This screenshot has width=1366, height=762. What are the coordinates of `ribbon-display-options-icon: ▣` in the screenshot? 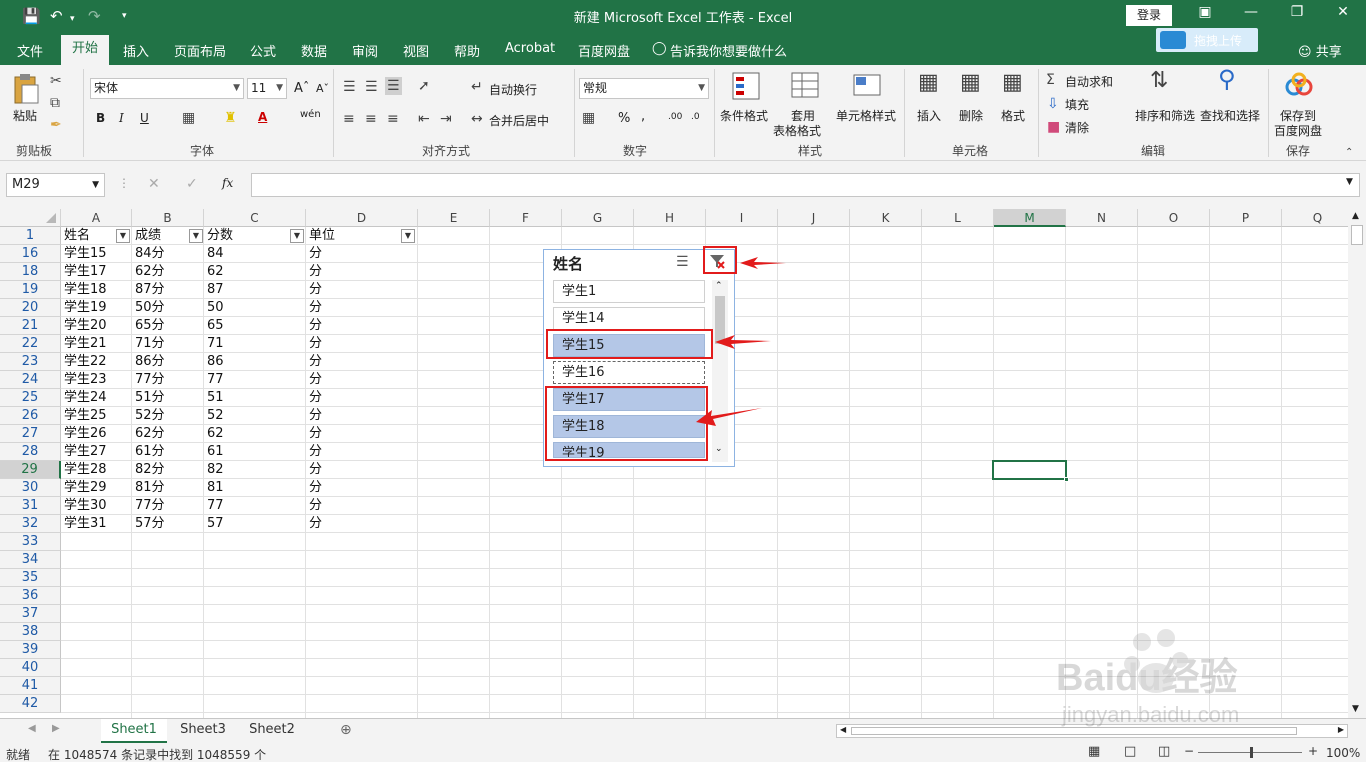 It's located at (1205, 12).